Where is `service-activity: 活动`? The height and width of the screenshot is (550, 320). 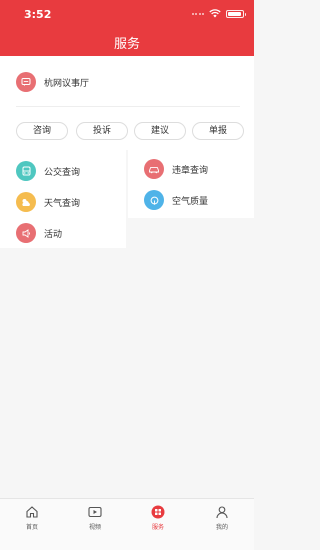 service-activity: 活动 is located at coordinates (63, 233).